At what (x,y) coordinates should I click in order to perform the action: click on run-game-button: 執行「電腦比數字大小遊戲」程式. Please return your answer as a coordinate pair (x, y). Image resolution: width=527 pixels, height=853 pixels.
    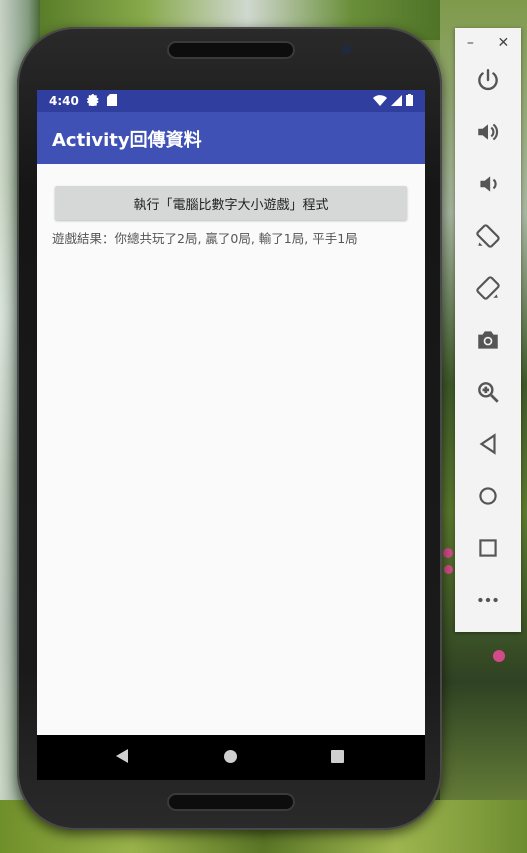
    Looking at the image, I should click on (231, 203).